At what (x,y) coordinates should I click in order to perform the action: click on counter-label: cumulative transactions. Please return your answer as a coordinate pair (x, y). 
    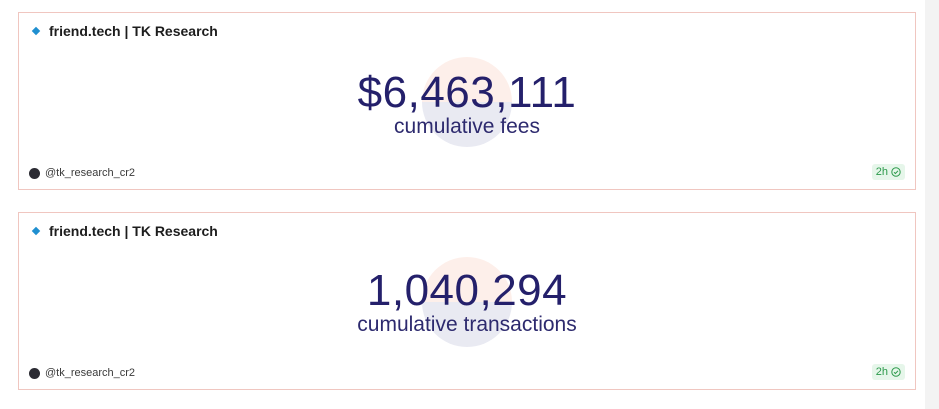
    Looking at the image, I should click on (467, 324).